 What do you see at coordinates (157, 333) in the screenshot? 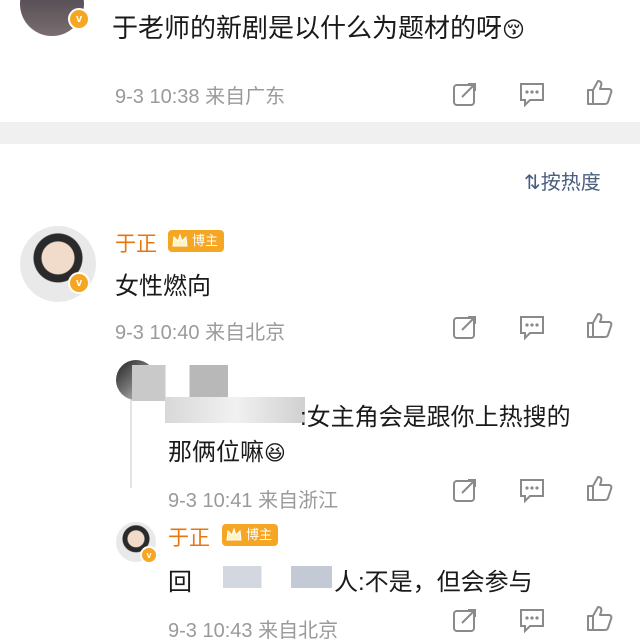
I see `timestamp: 9-3 10:40` at bounding box center [157, 333].